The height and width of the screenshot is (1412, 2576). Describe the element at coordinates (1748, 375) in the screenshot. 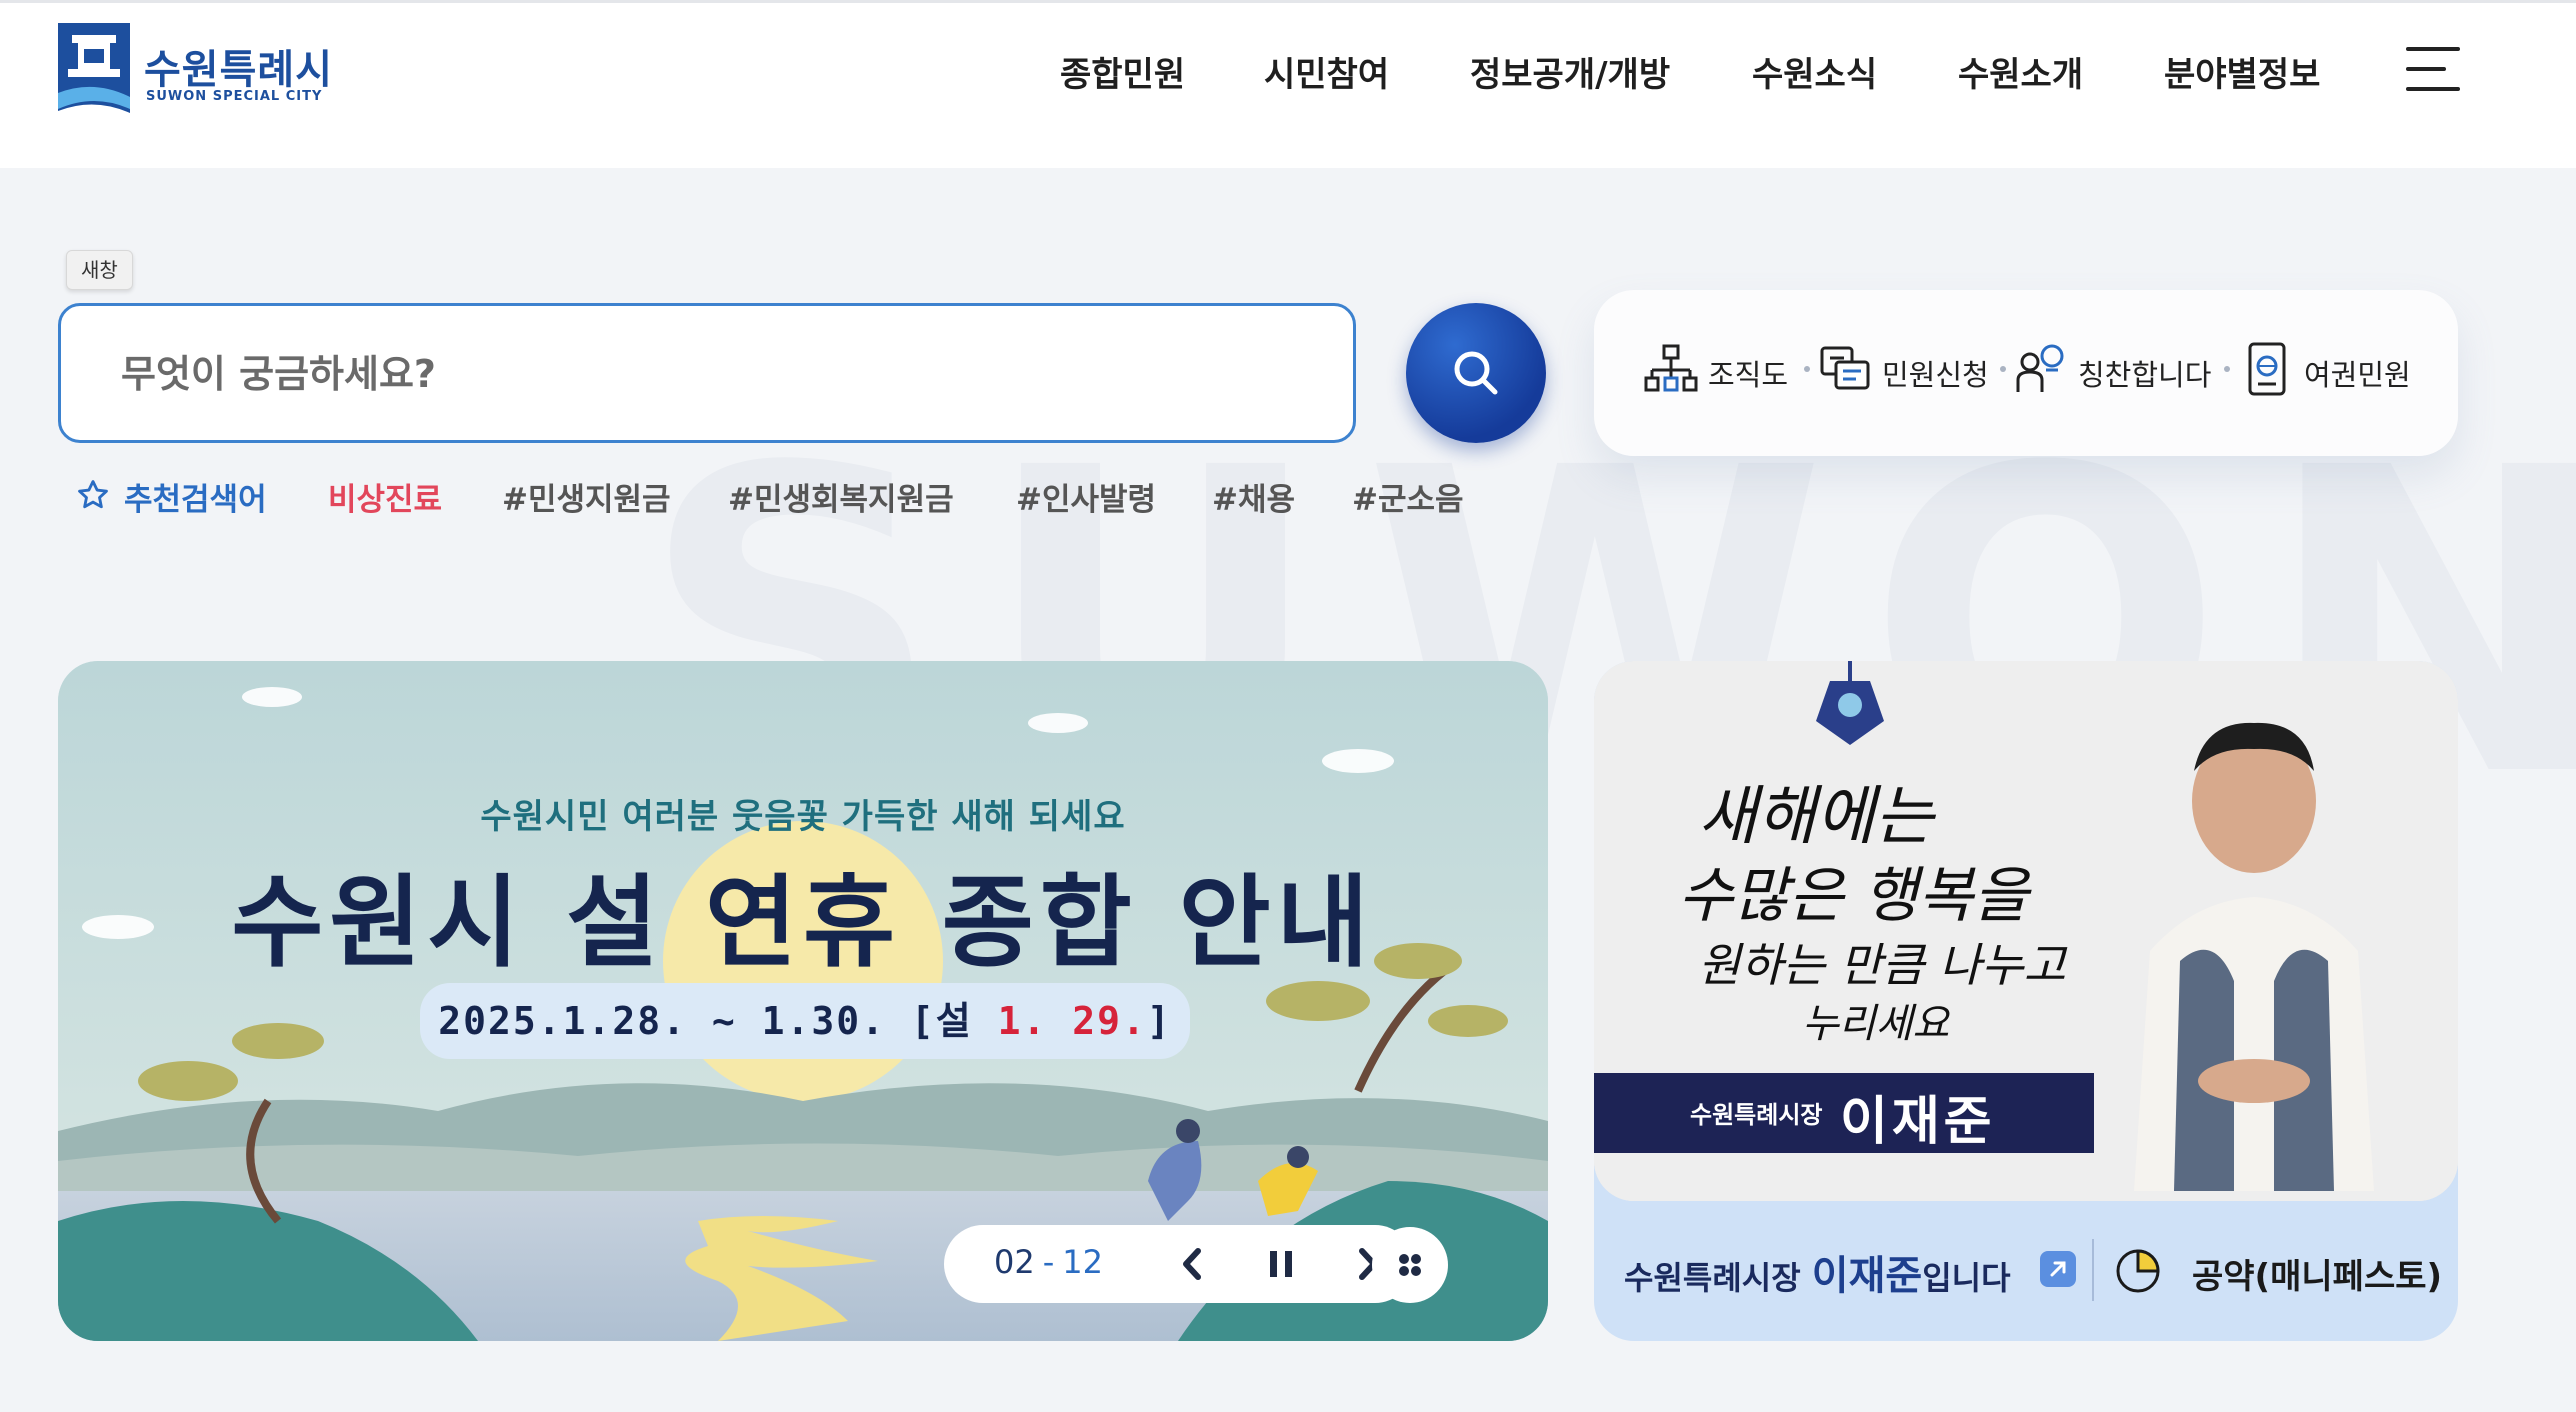

I see `quick-link-label: 조직도` at that location.